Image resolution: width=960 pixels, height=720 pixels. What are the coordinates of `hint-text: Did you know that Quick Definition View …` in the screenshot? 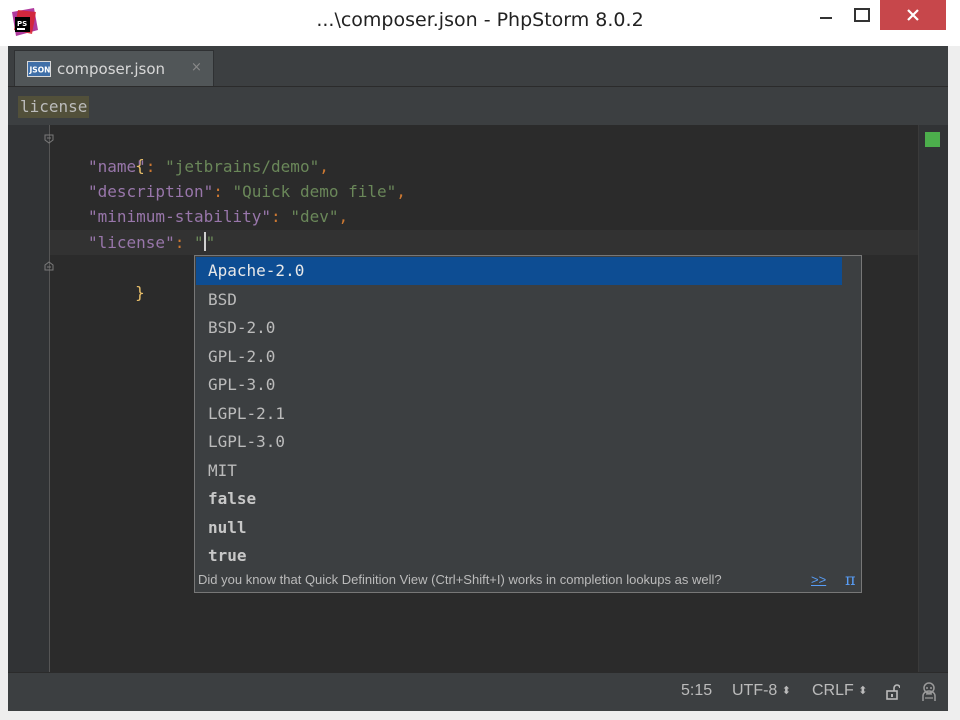 It's located at (460, 579).